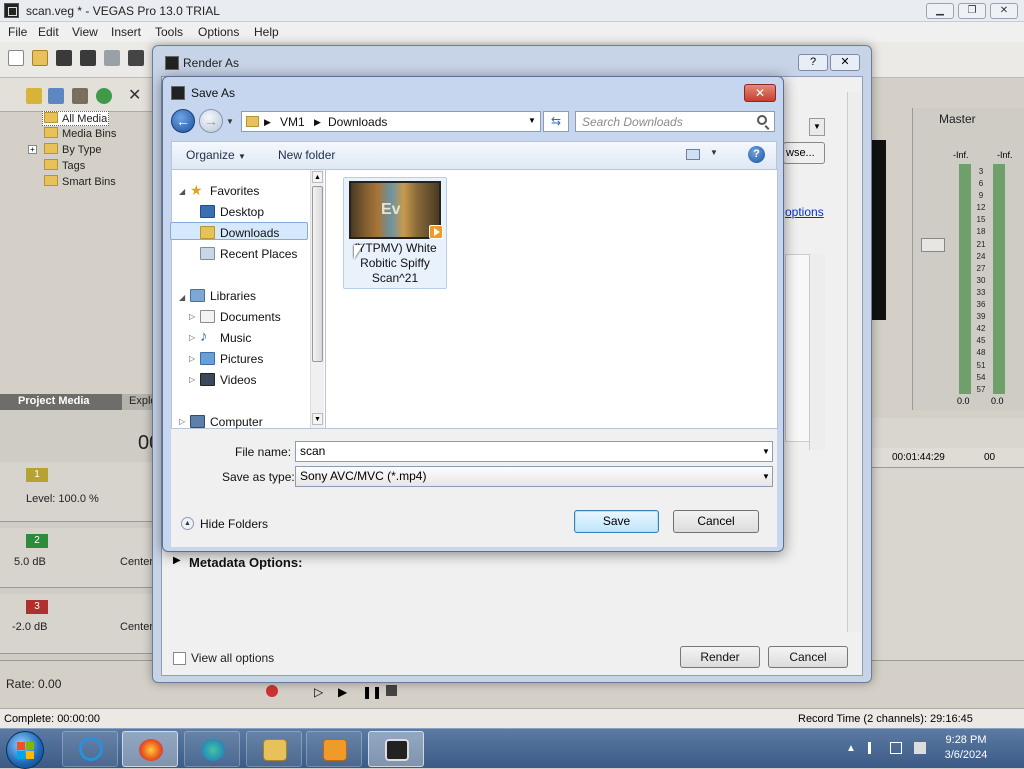 This screenshot has width=1024, height=769. I want to click on taskbar-vegas, so click(396, 749).